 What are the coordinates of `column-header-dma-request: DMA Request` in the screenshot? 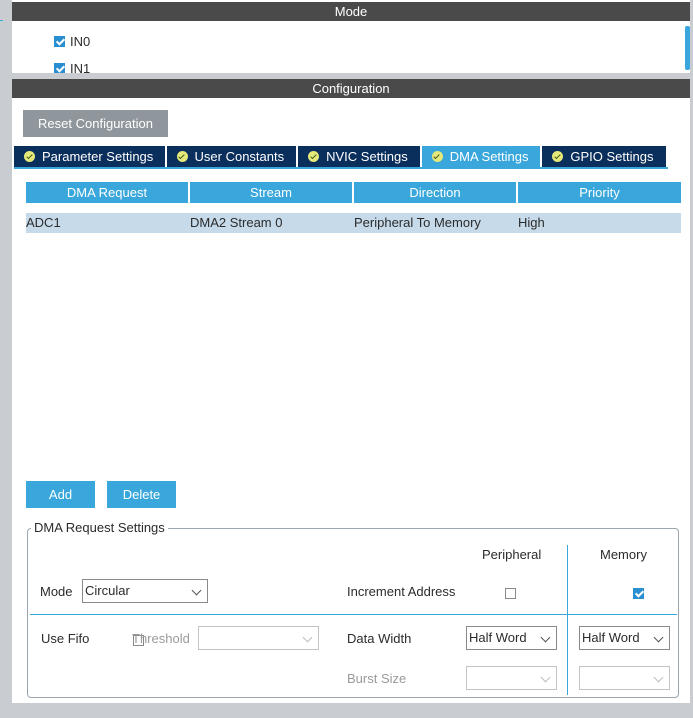 It's located at (107, 192).